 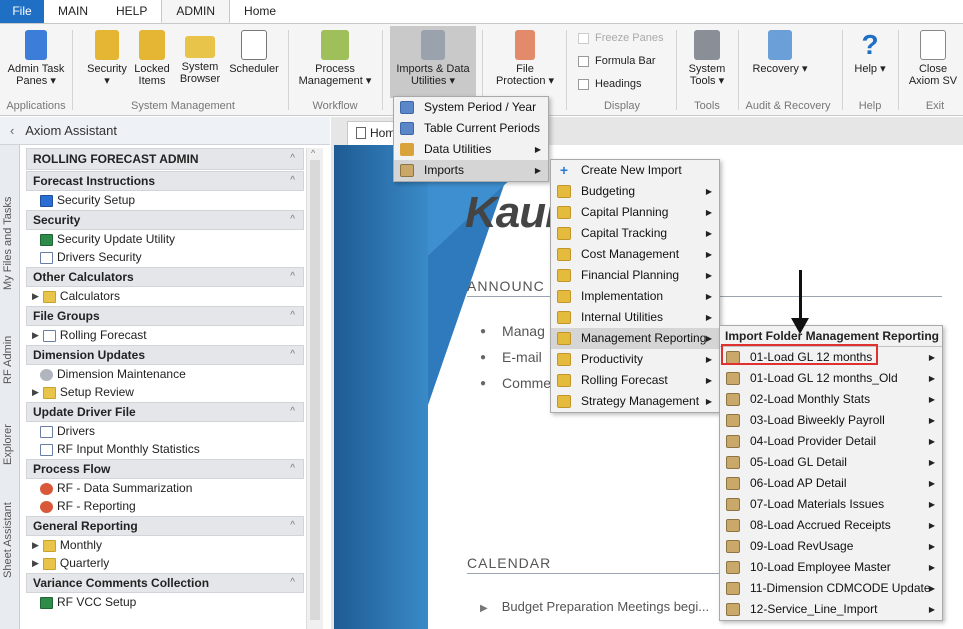 What do you see at coordinates (10, 360) in the screenshot?
I see `side-tab-rf-admin: RF Admin` at bounding box center [10, 360].